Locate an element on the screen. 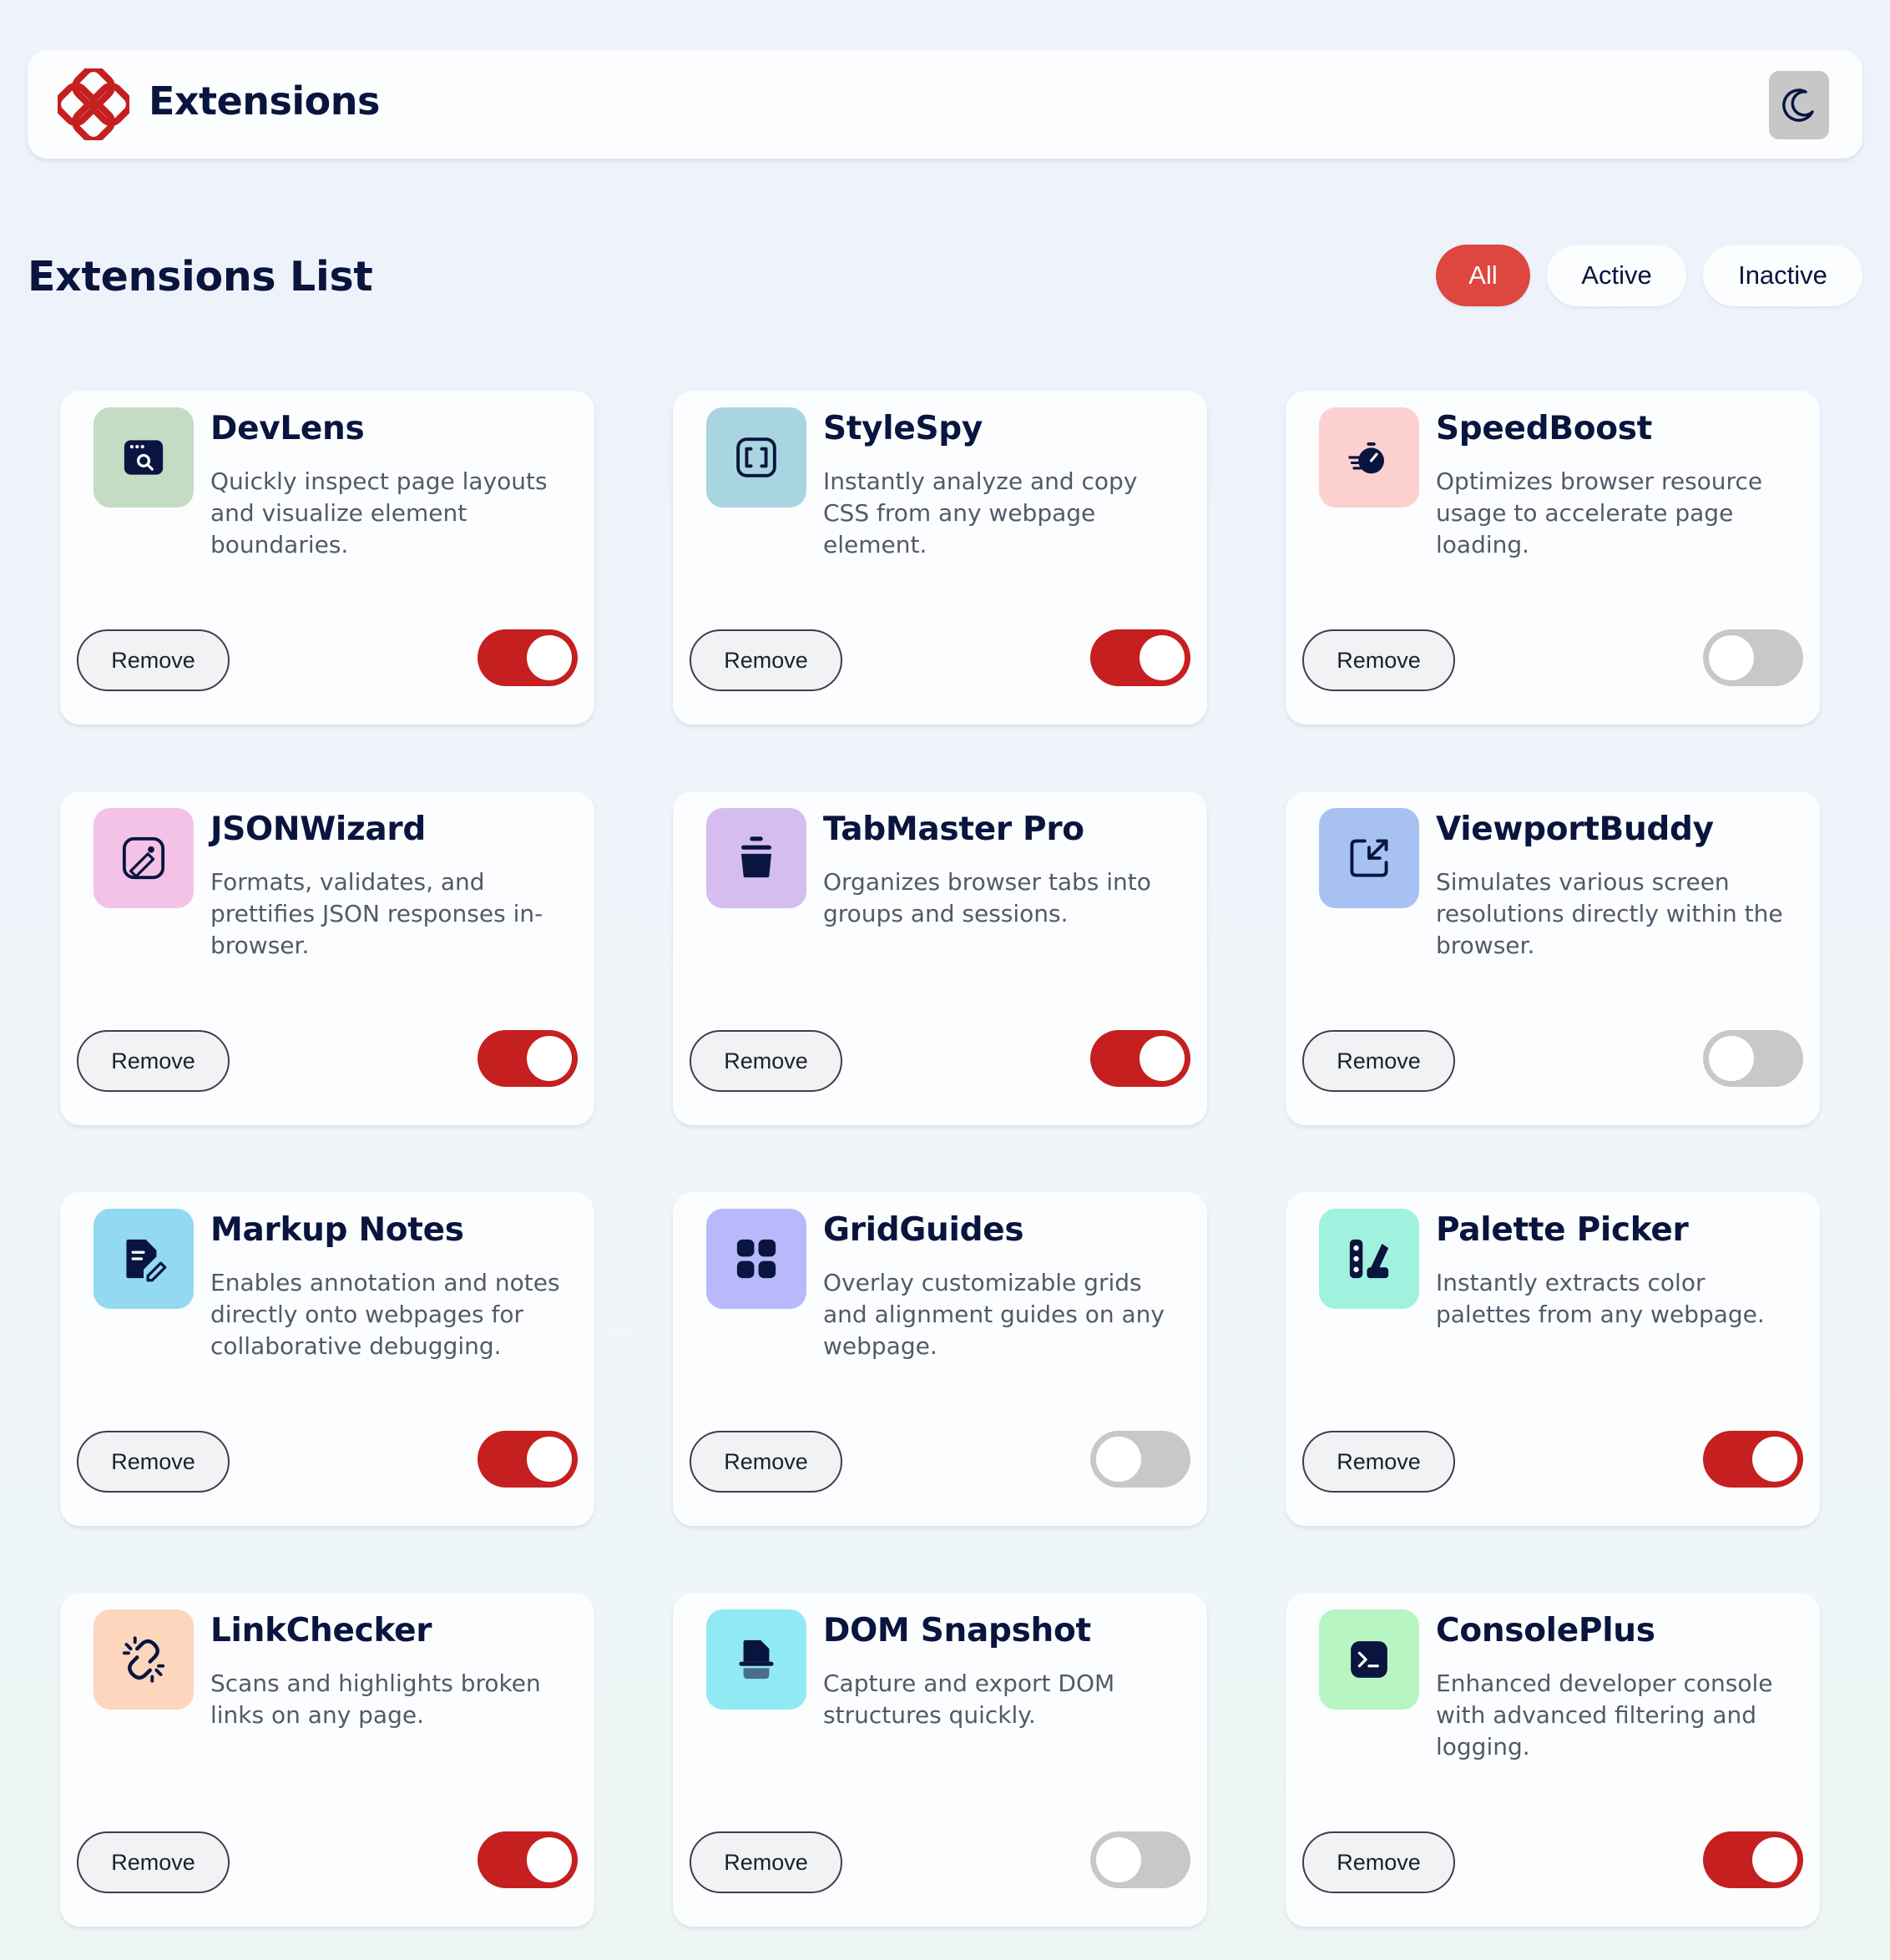  grid-icon is located at coordinates (756, 1259).